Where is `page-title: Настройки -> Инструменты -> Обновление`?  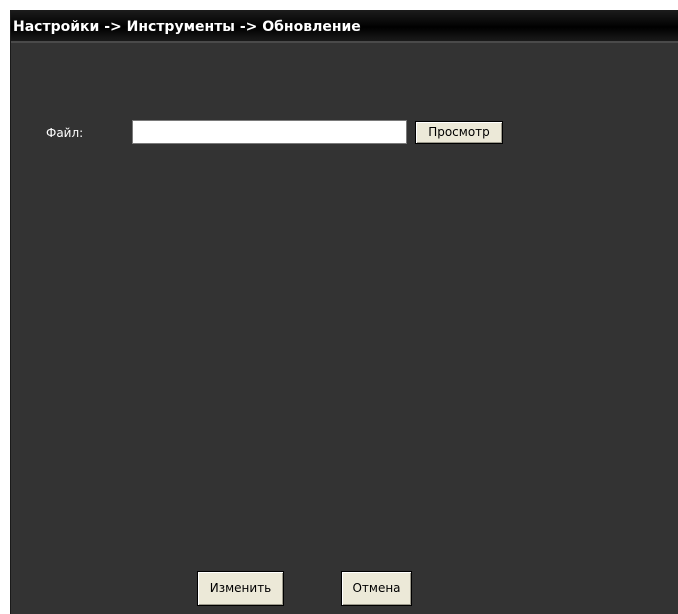
page-title: Настройки -> Инструменты -> Обновление is located at coordinates (187, 27).